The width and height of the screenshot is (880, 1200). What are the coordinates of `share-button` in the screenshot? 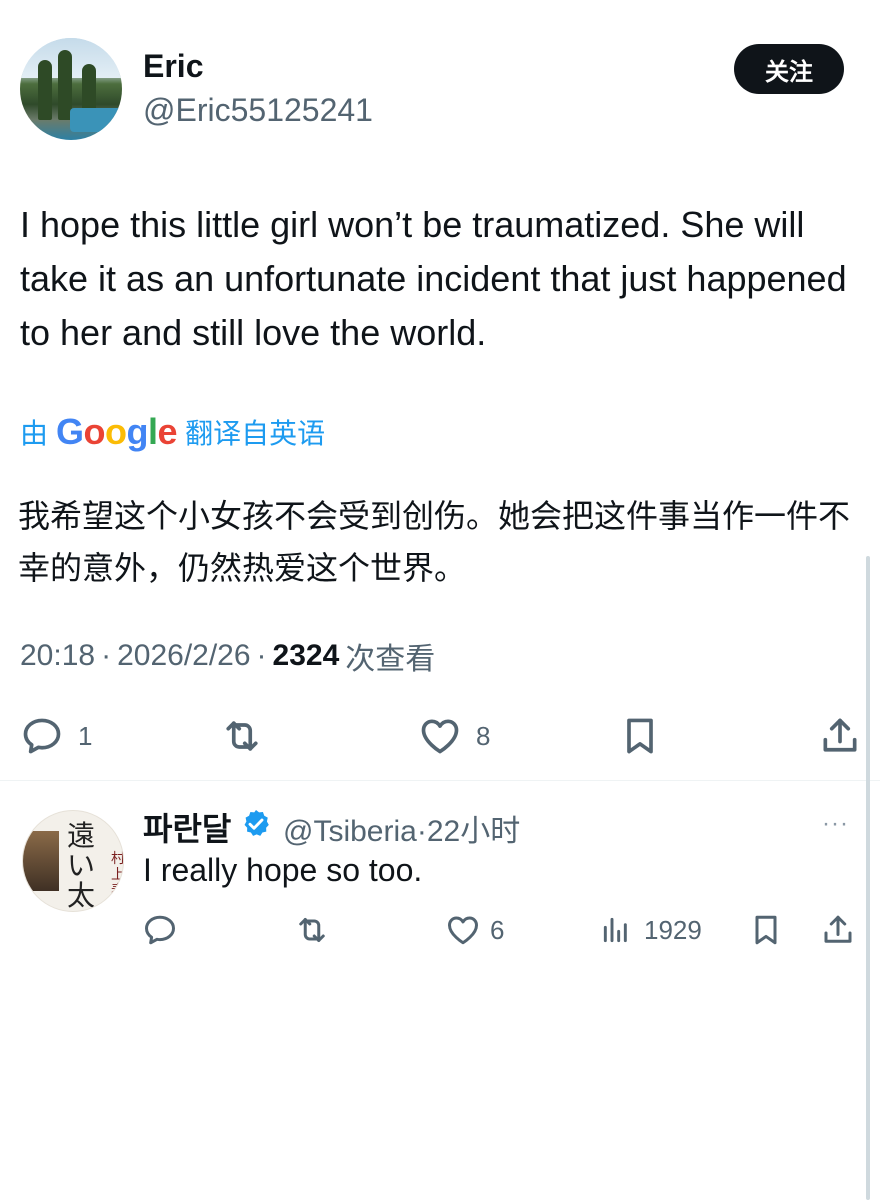 It's located at (840, 736).